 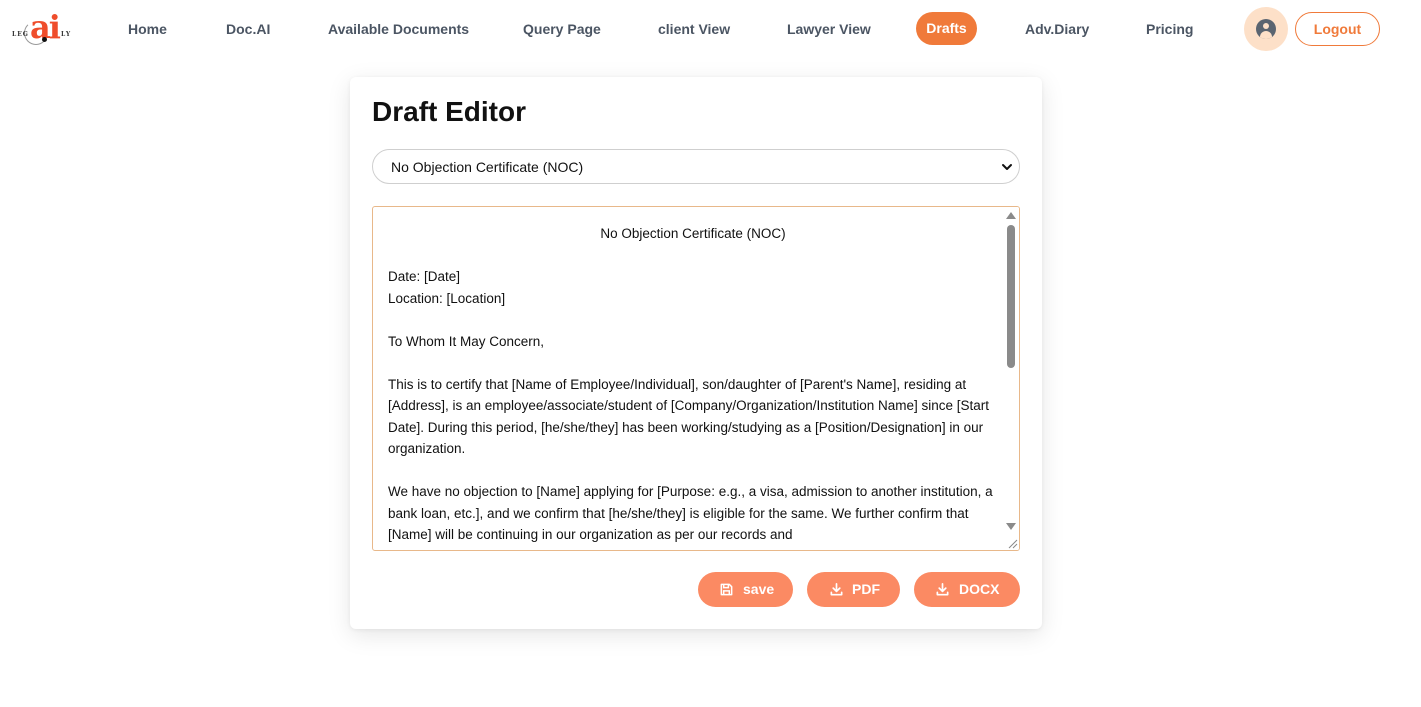 What do you see at coordinates (562, 29) in the screenshot?
I see `nav-query-page: Query Page` at bounding box center [562, 29].